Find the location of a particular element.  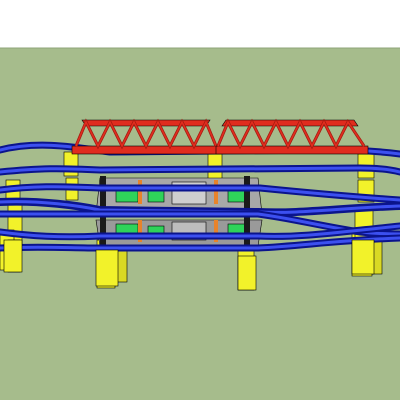

sky is located at coordinates (200, 24).